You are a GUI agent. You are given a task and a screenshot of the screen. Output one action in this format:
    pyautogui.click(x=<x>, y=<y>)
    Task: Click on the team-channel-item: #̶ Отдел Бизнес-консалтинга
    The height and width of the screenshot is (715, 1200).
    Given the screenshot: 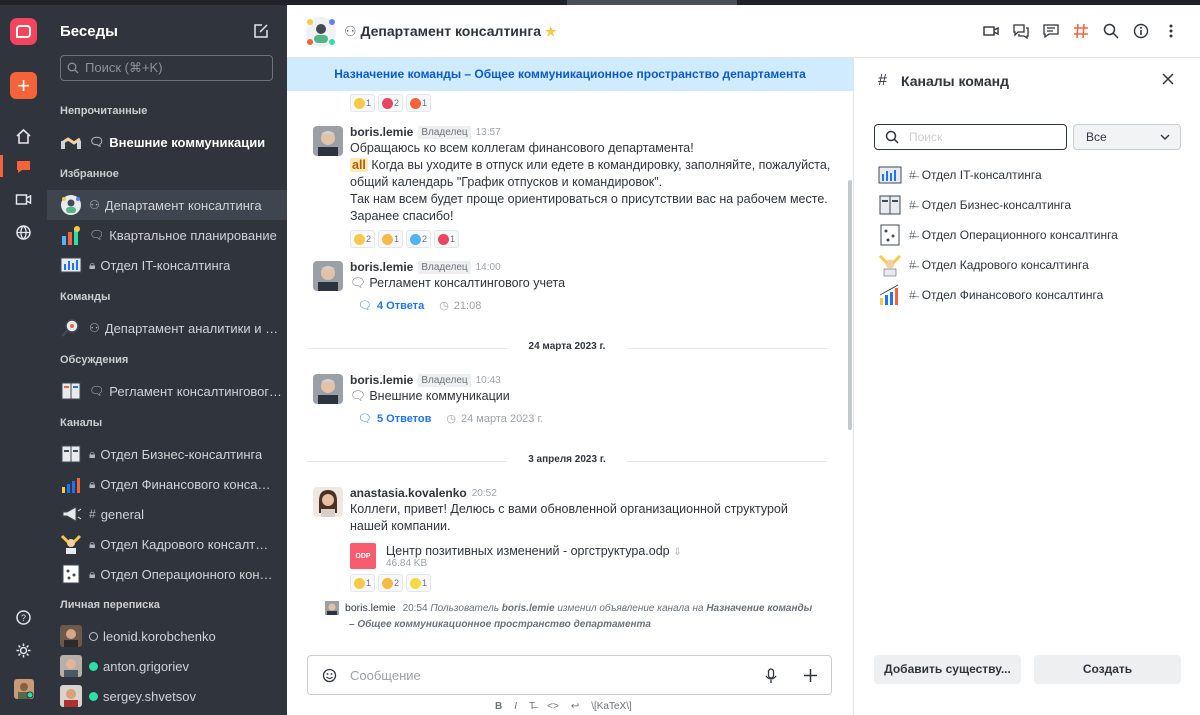 What is the action you would take?
    pyautogui.click(x=974, y=205)
    